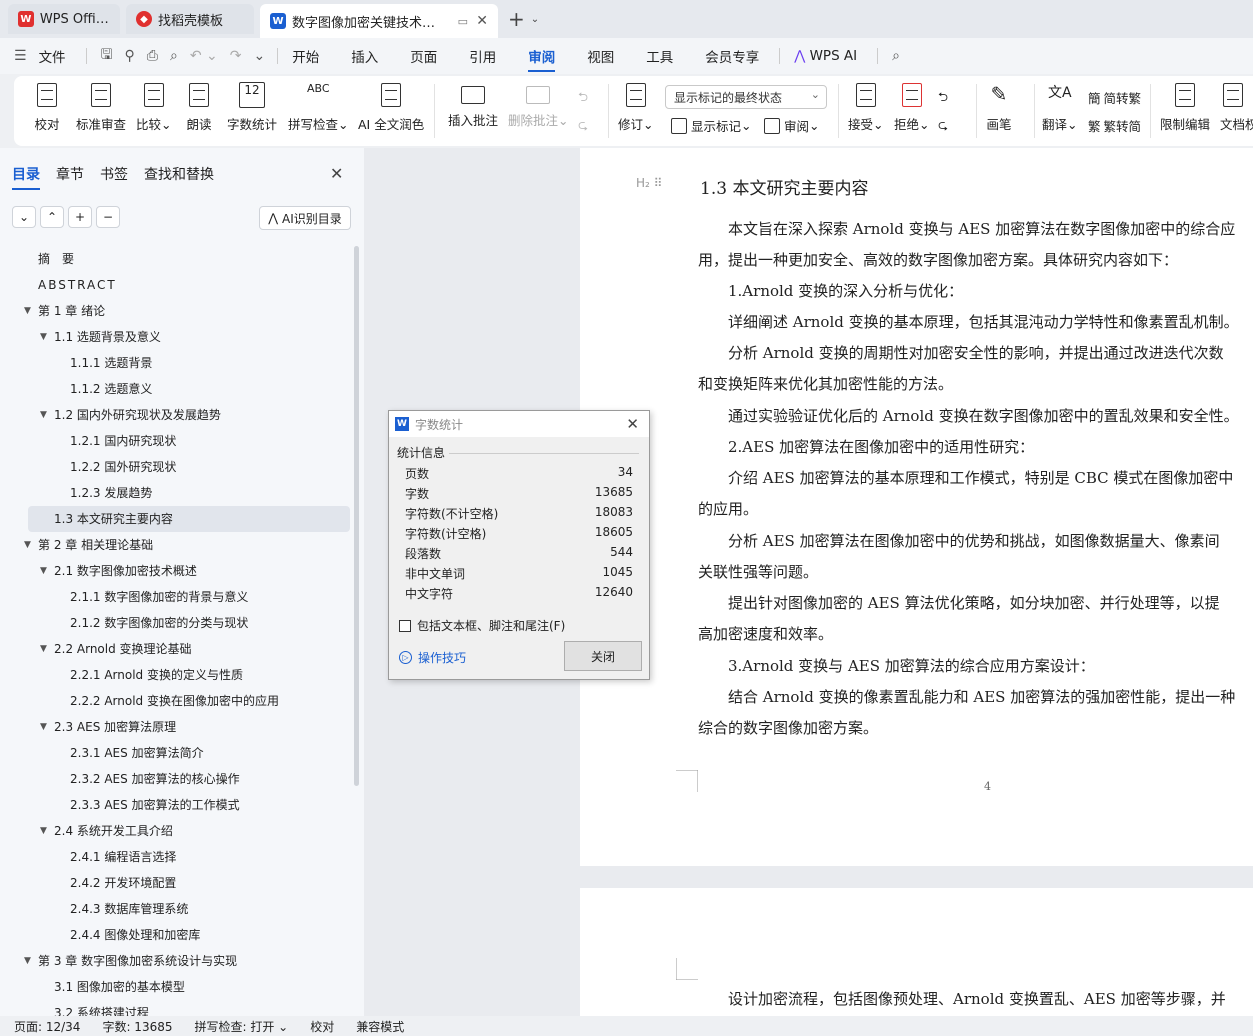  Describe the element at coordinates (632, 424) in the screenshot. I see `dialog-close-icon: ✕` at that location.